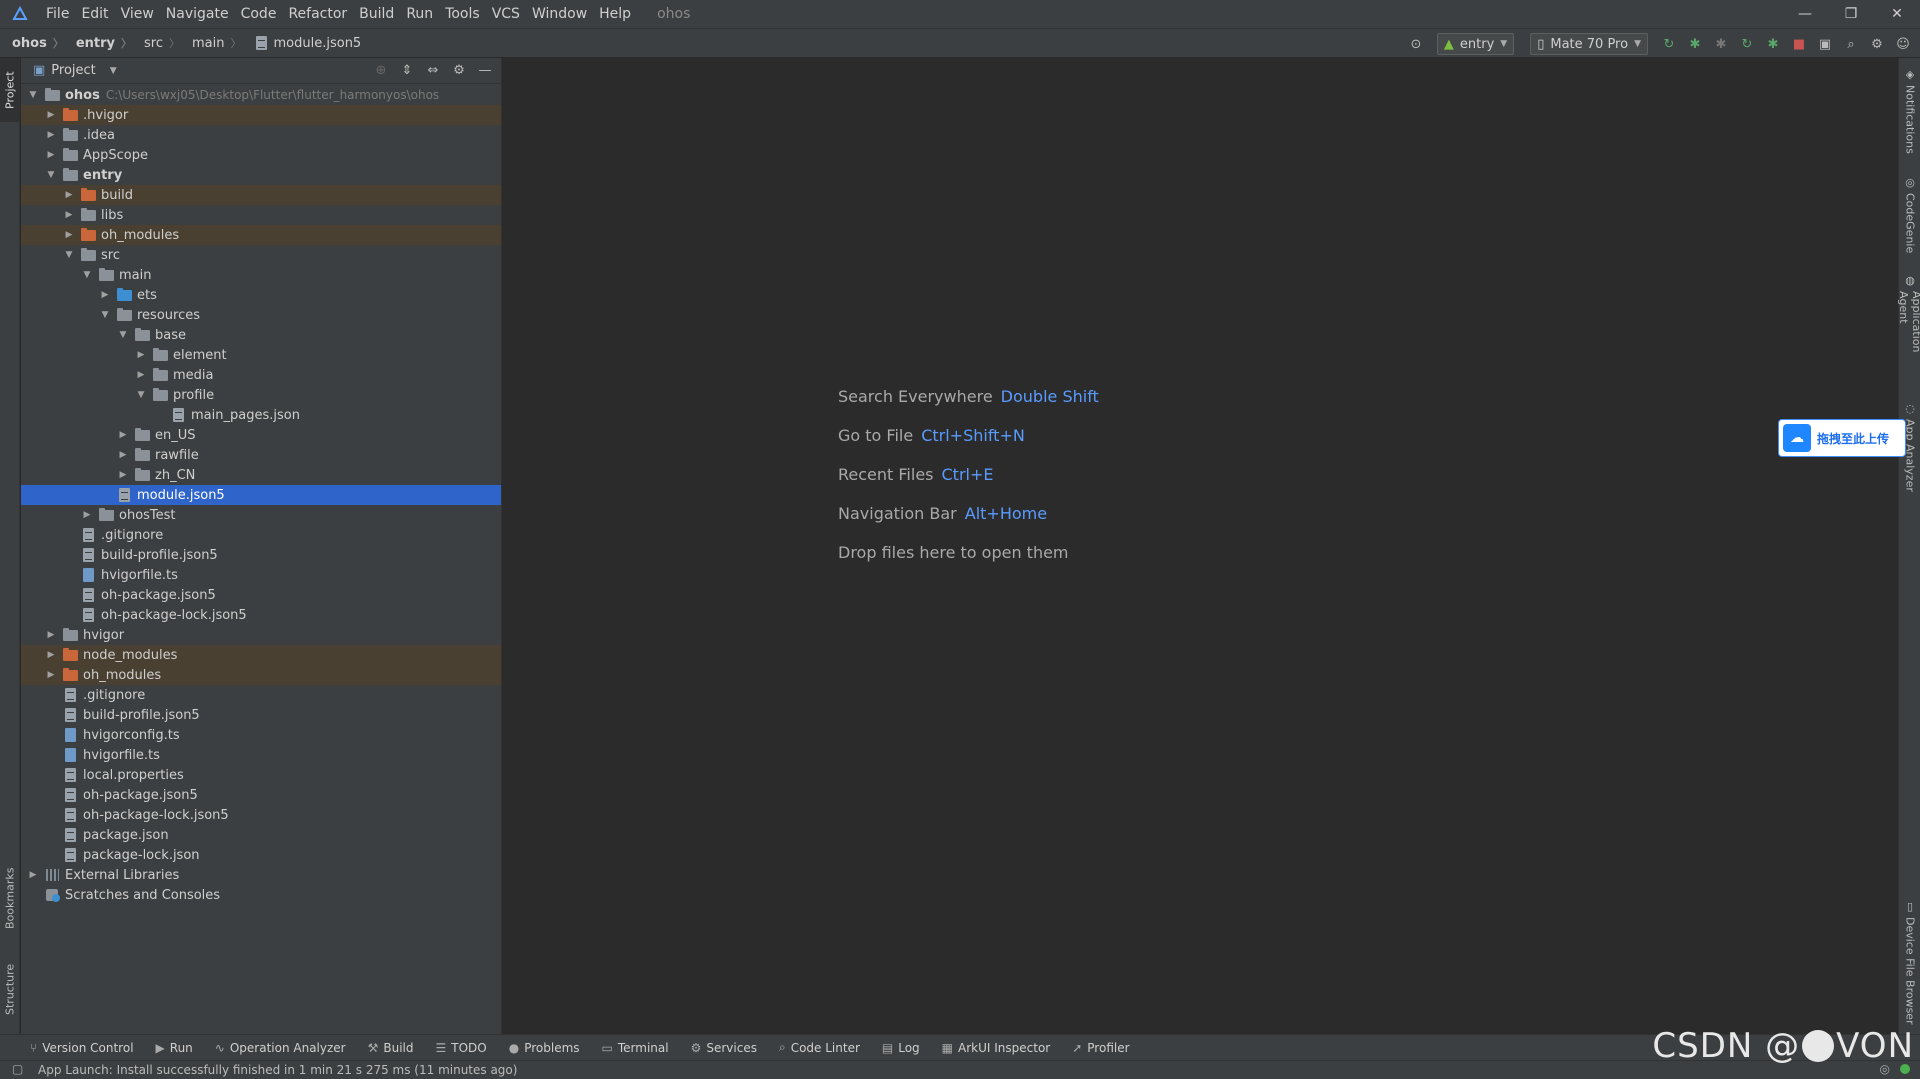 The image size is (1920, 1079). I want to click on collapse-all-icon: ⇔, so click(433, 70).